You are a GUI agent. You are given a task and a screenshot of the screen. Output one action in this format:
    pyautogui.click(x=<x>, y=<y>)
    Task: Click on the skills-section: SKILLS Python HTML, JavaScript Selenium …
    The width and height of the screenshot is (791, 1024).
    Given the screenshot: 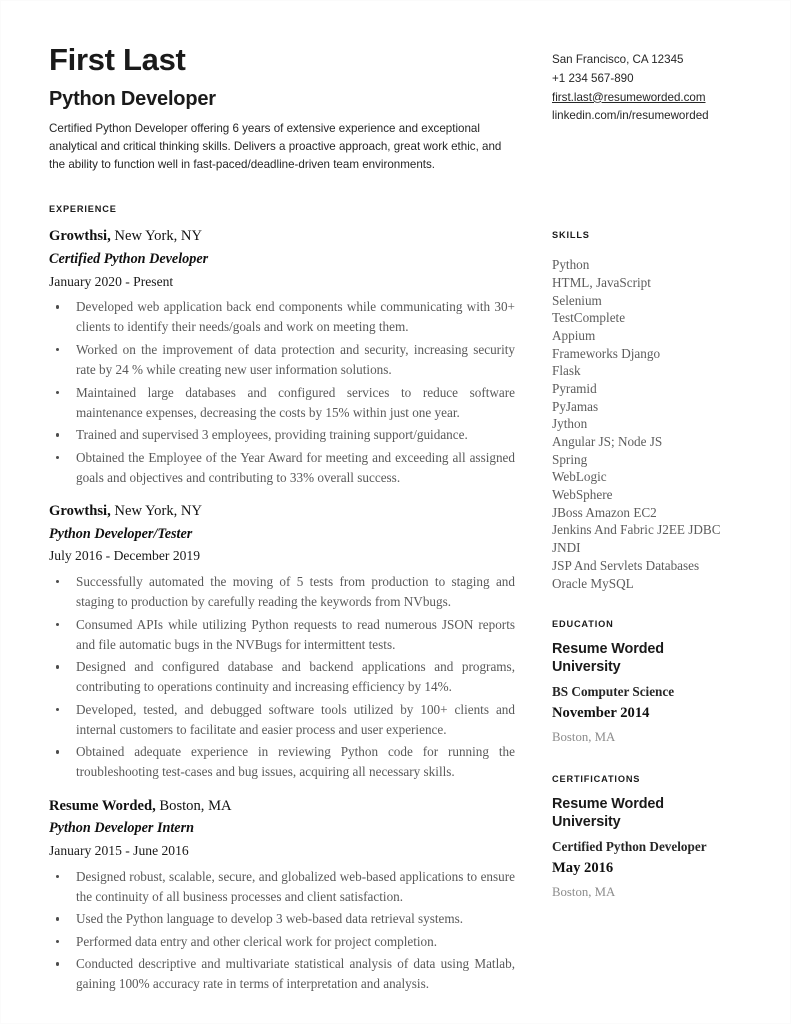 What is the action you would take?
    pyautogui.click(x=668, y=411)
    